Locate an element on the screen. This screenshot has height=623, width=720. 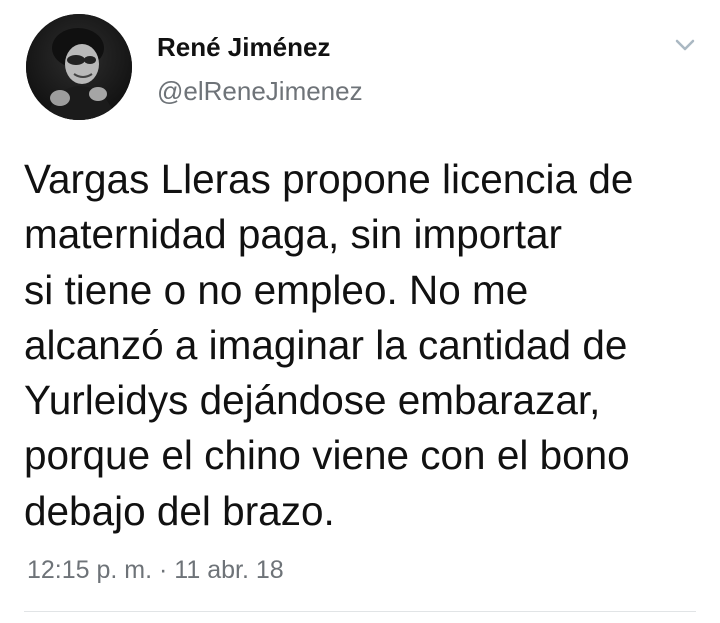
user-handle: @elReneJimenez is located at coordinates (260, 91).